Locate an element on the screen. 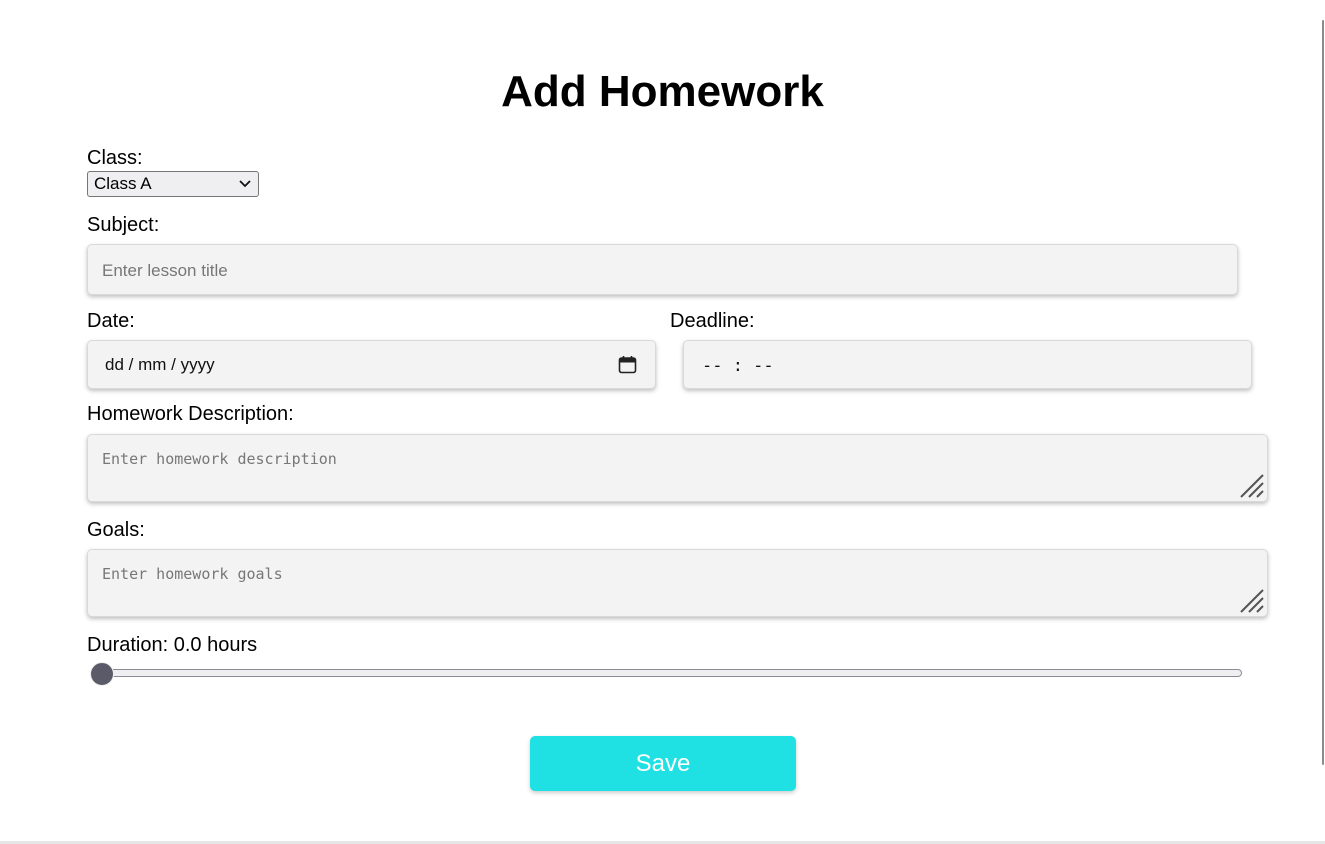  calendar-icon is located at coordinates (627, 364).